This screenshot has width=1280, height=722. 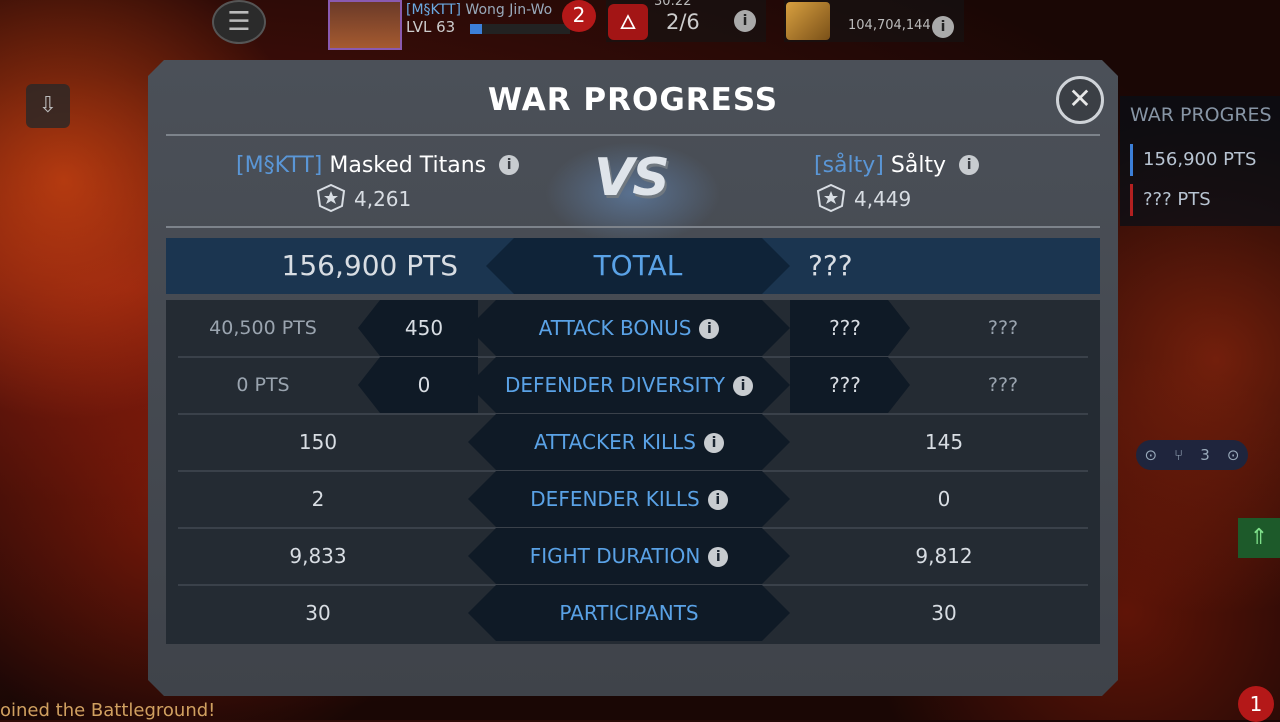 What do you see at coordinates (424, 328) in the screenshot?
I see `left-bonus-value: 450` at bounding box center [424, 328].